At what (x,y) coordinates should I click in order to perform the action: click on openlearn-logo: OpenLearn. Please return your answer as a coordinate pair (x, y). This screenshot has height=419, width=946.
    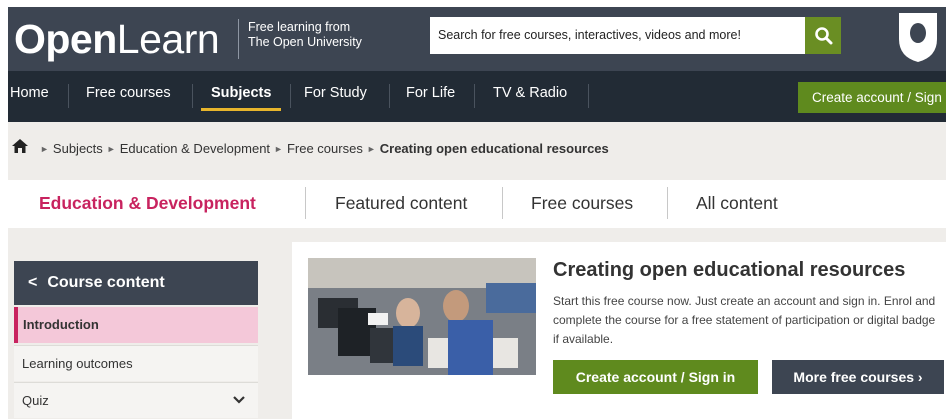
    Looking at the image, I should click on (117, 39).